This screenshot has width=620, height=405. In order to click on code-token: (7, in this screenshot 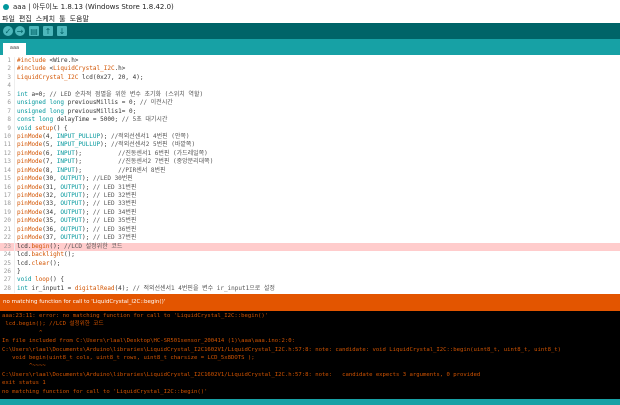, I will do `click(49, 162)`.